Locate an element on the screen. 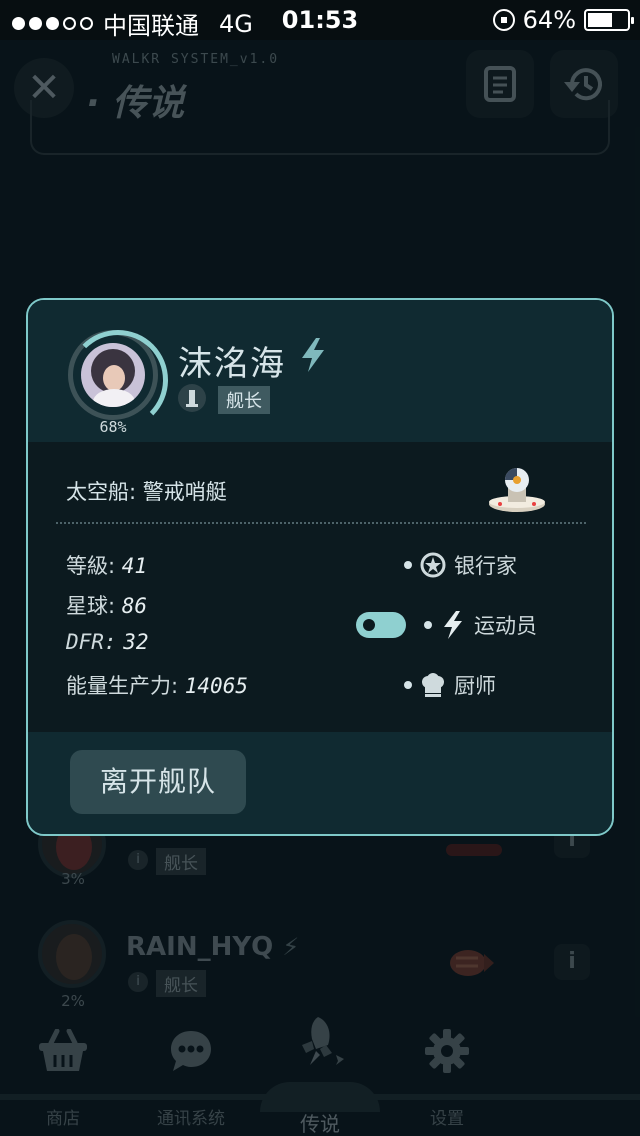 This screenshot has height=1136, width=640. stat-label: DFR: is located at coordinates (91, 642).